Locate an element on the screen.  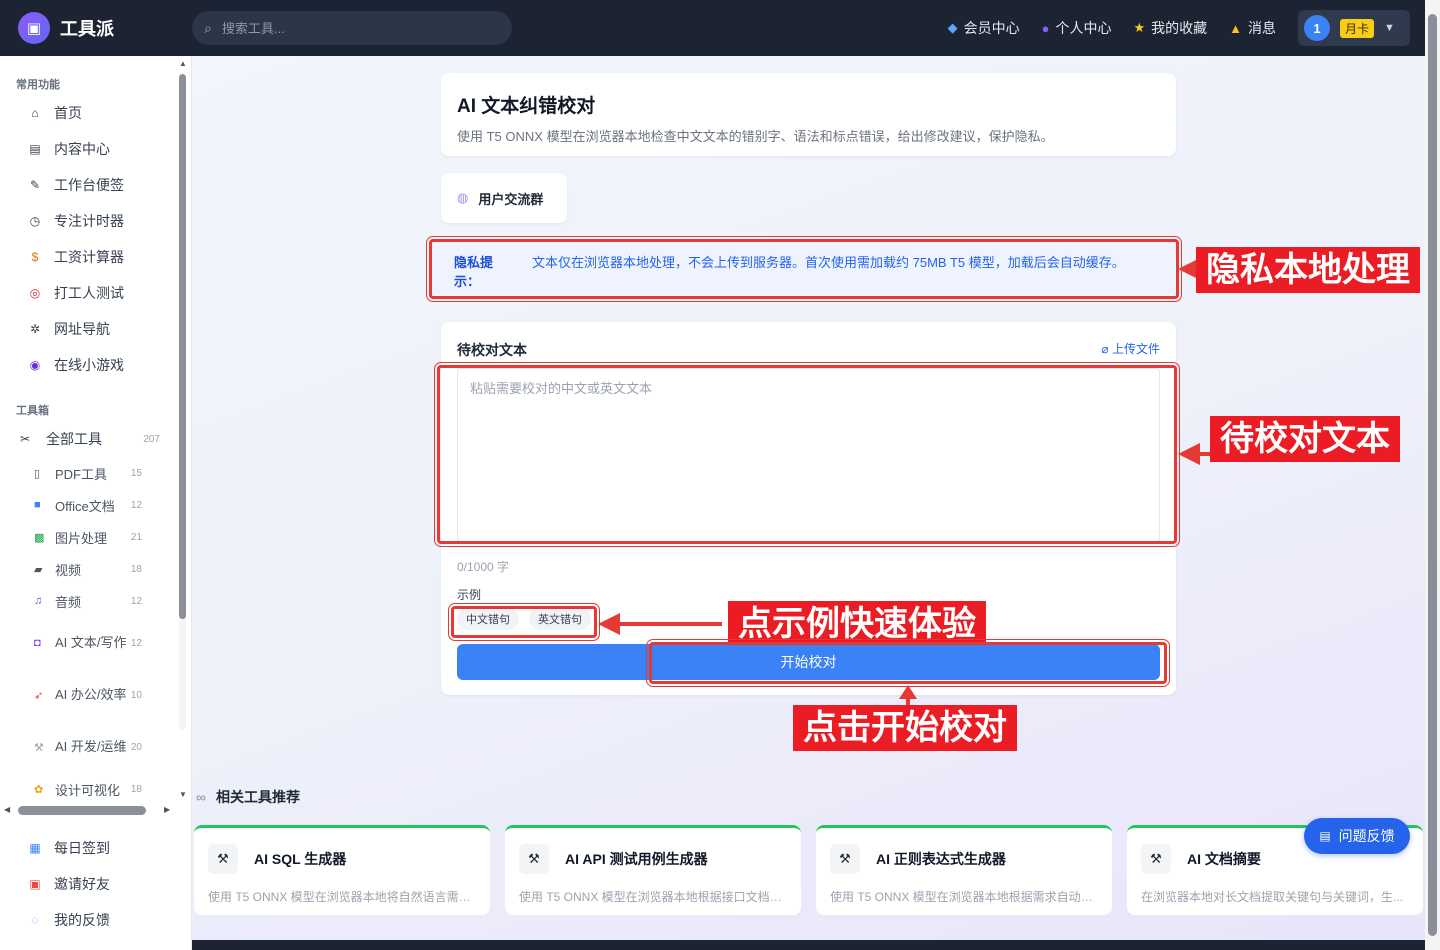
sidebar-item-video: ▰ 视频 18 is located at coordinates (90, 569).